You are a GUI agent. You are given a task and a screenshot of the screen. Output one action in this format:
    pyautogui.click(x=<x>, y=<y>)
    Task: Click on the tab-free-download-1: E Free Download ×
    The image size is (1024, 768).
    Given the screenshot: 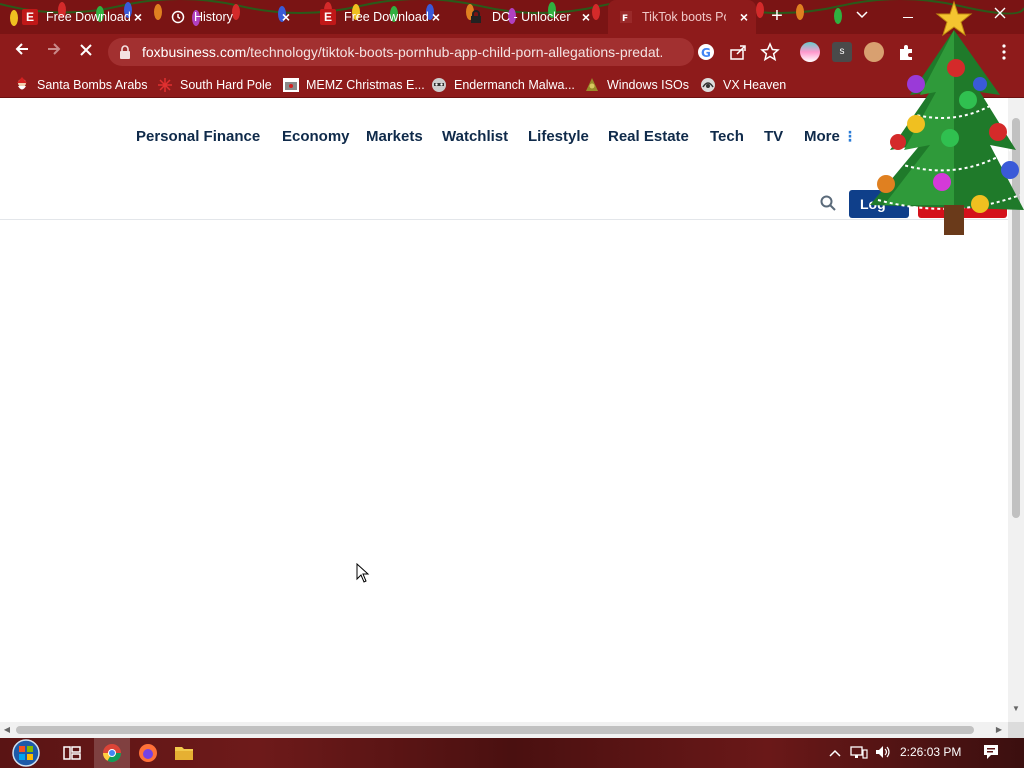 What is the action you would take?
    pyautogui.click(x=86, y=17)
    